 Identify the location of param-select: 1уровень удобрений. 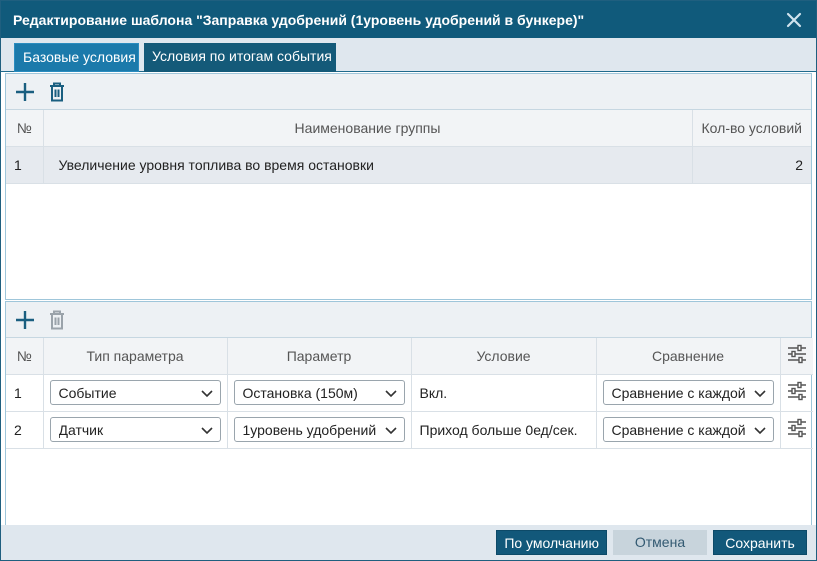
(319, 429).